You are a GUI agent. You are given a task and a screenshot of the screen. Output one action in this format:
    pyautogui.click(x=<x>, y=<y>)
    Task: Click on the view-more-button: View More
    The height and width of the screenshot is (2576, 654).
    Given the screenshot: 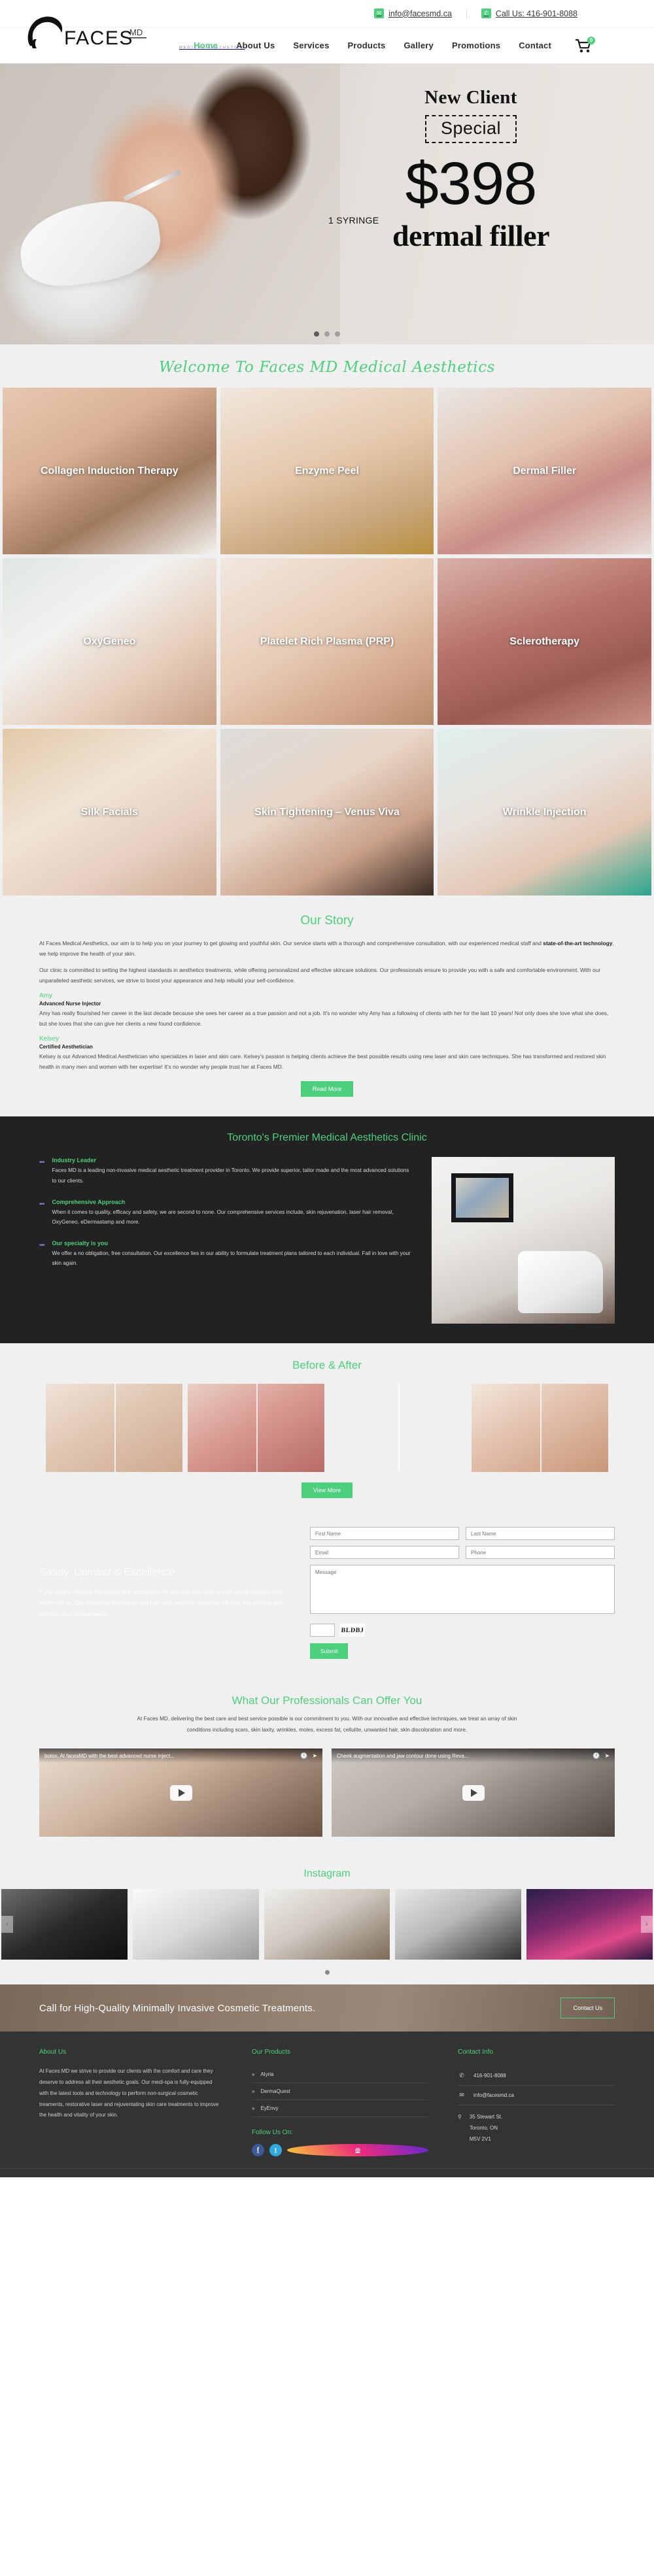 What is the action you would take?
    pyautogui.click(x=327, y=1491)
    